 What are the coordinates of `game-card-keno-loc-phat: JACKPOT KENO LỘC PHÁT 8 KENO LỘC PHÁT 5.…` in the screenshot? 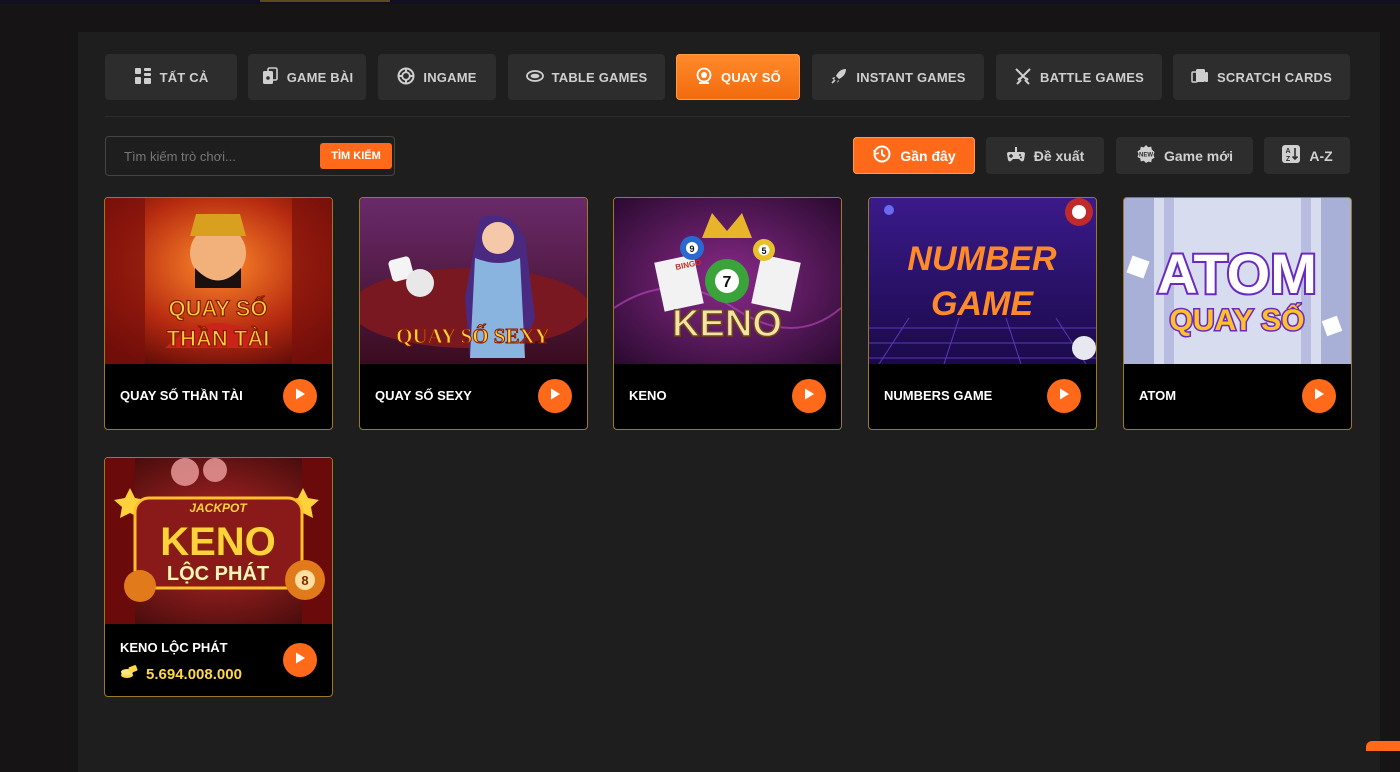 It's located at (218, 577).